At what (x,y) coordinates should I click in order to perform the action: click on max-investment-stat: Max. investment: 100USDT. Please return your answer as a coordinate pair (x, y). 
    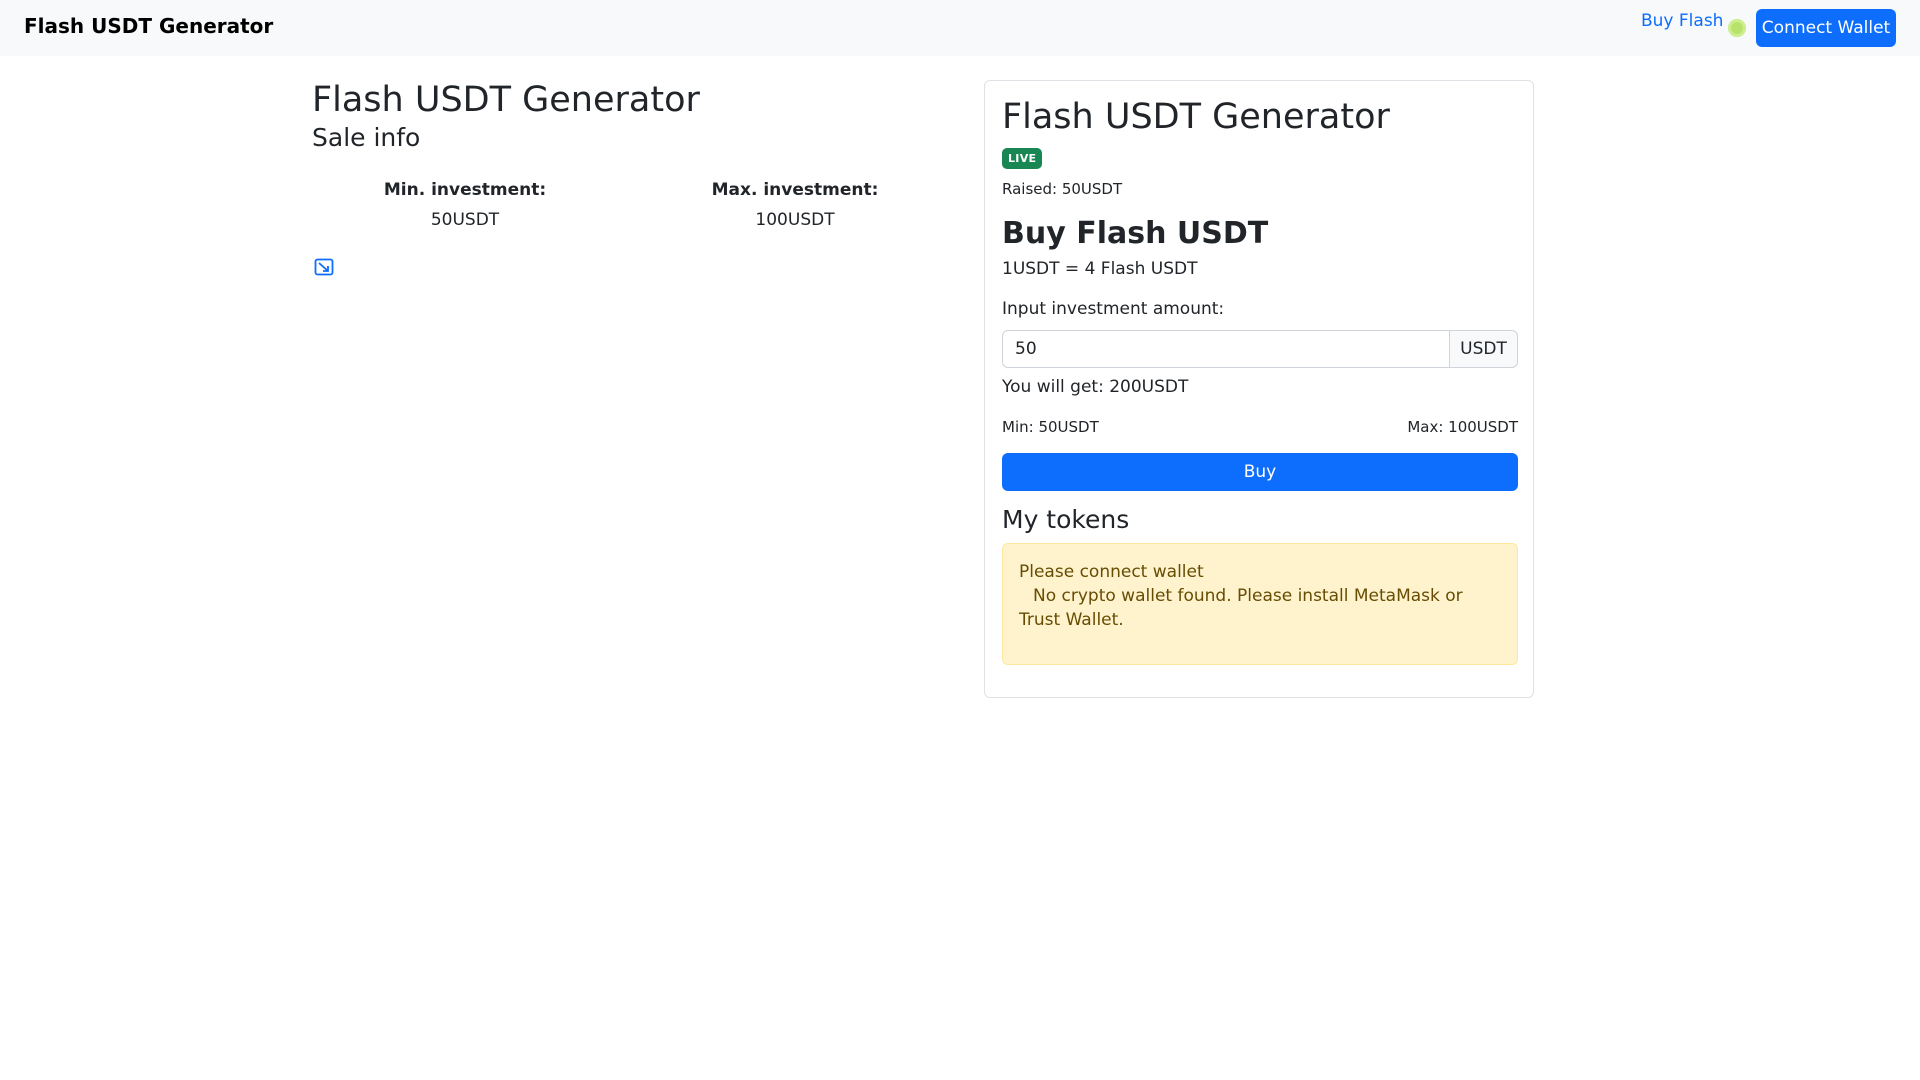
    Looking at the image, I should click on (795, 205).